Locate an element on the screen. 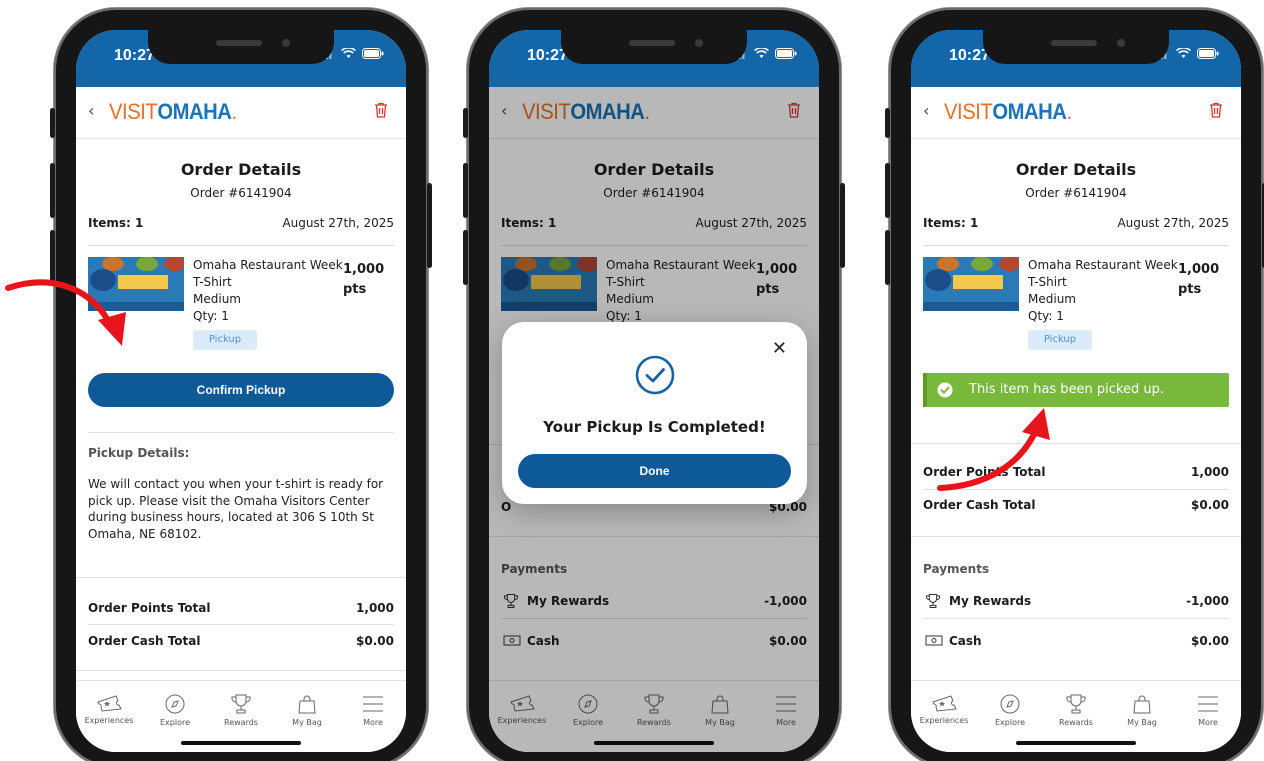  payments-heading: Payments is located at coordinates (956, 569).